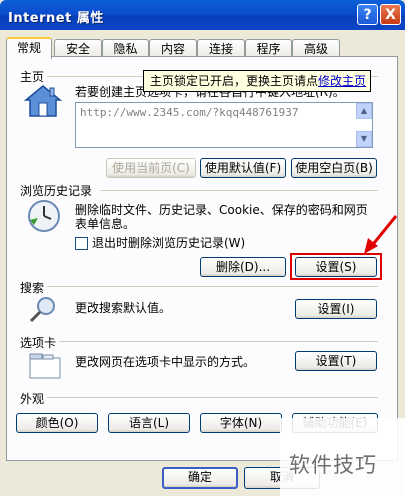 This screenshot has width=405, height=496. What do you see at coordinates (44, 217) in the screenshot?
I see `clock-icon` at bounding box center [44, 217].